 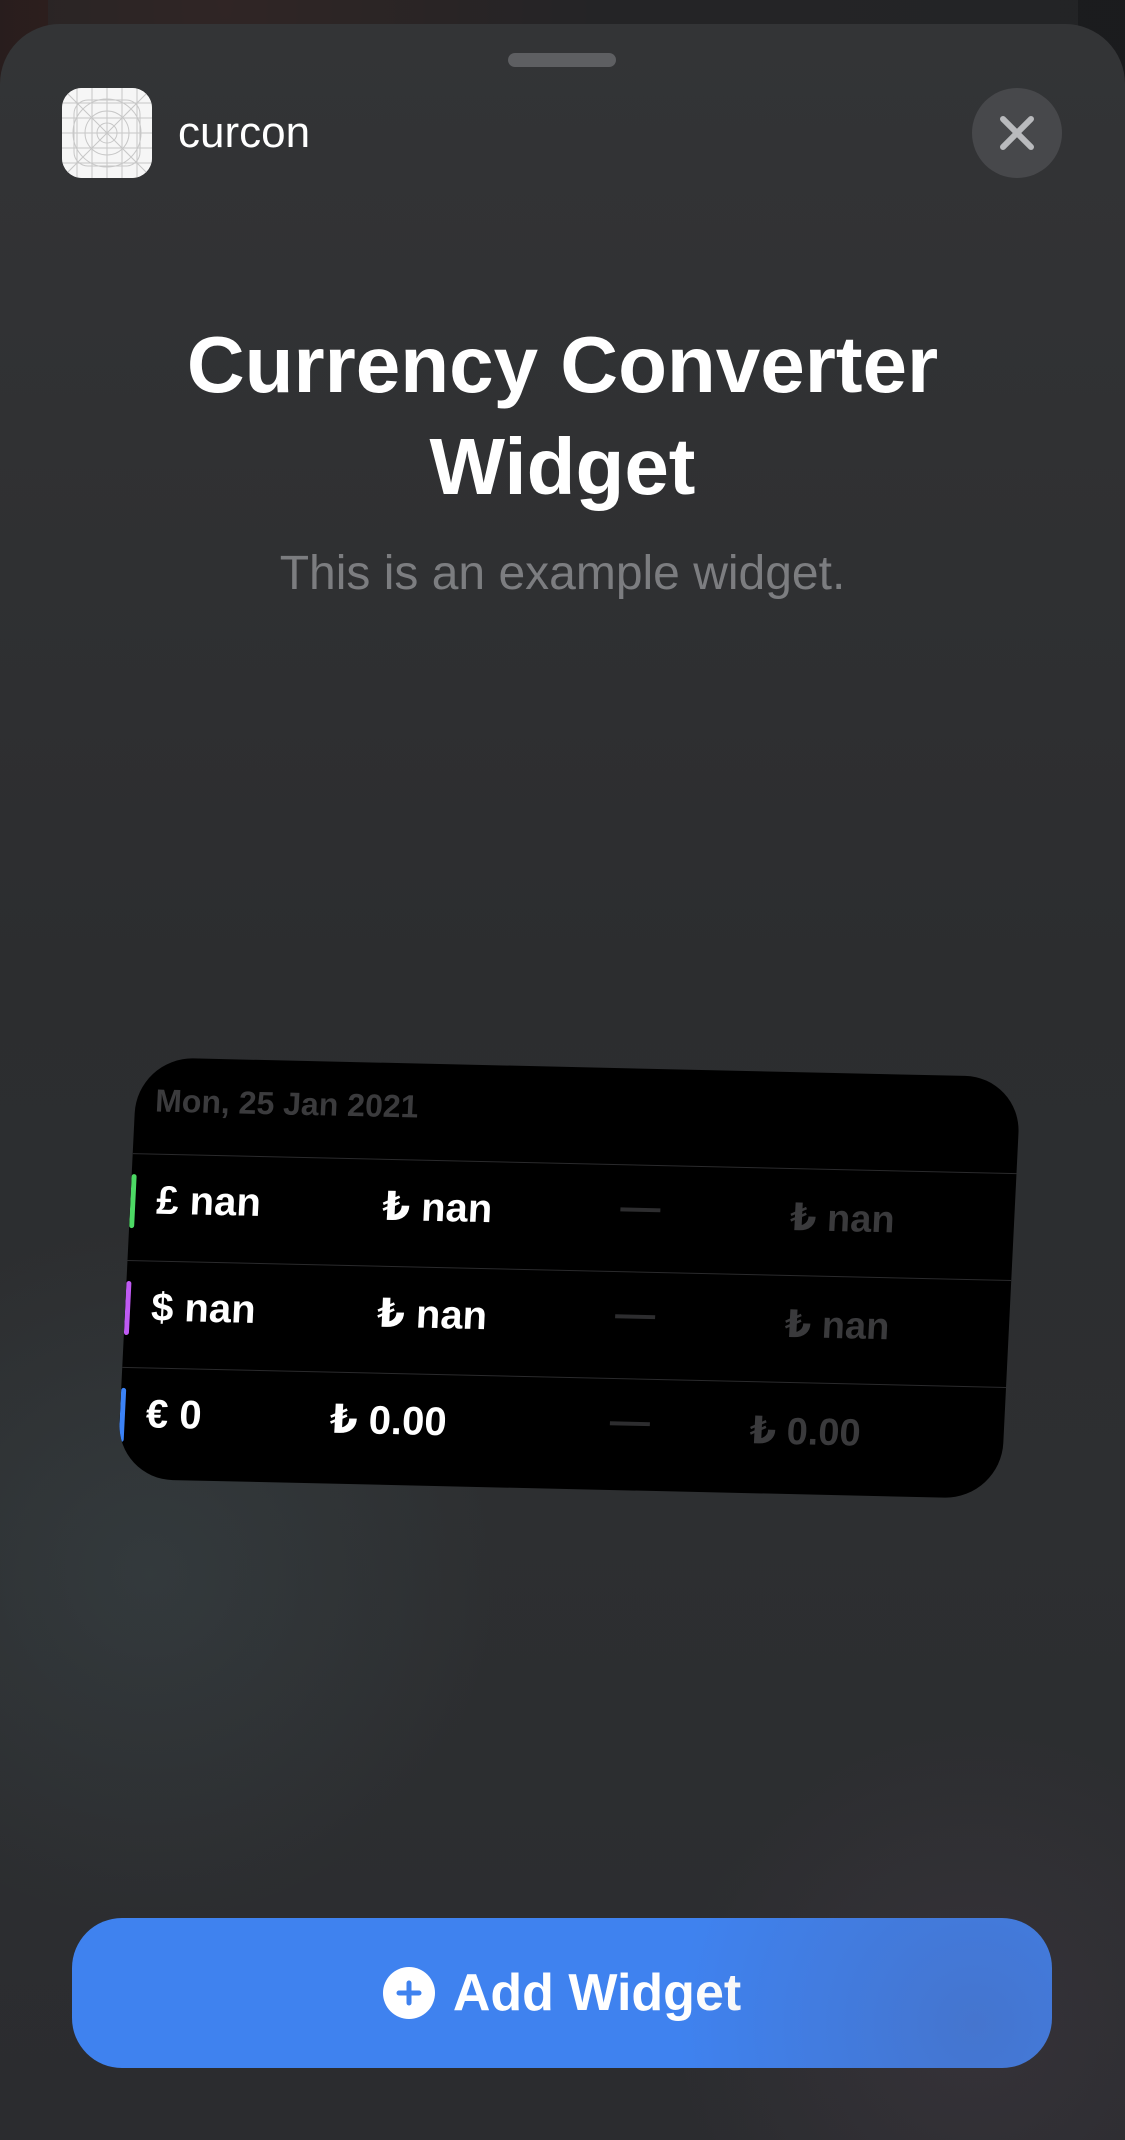 What do you see at coordinates (805, 1432) in the screenshot?
I see `row-rate: ₺ 0.00` at bounding box center [805, 1432].